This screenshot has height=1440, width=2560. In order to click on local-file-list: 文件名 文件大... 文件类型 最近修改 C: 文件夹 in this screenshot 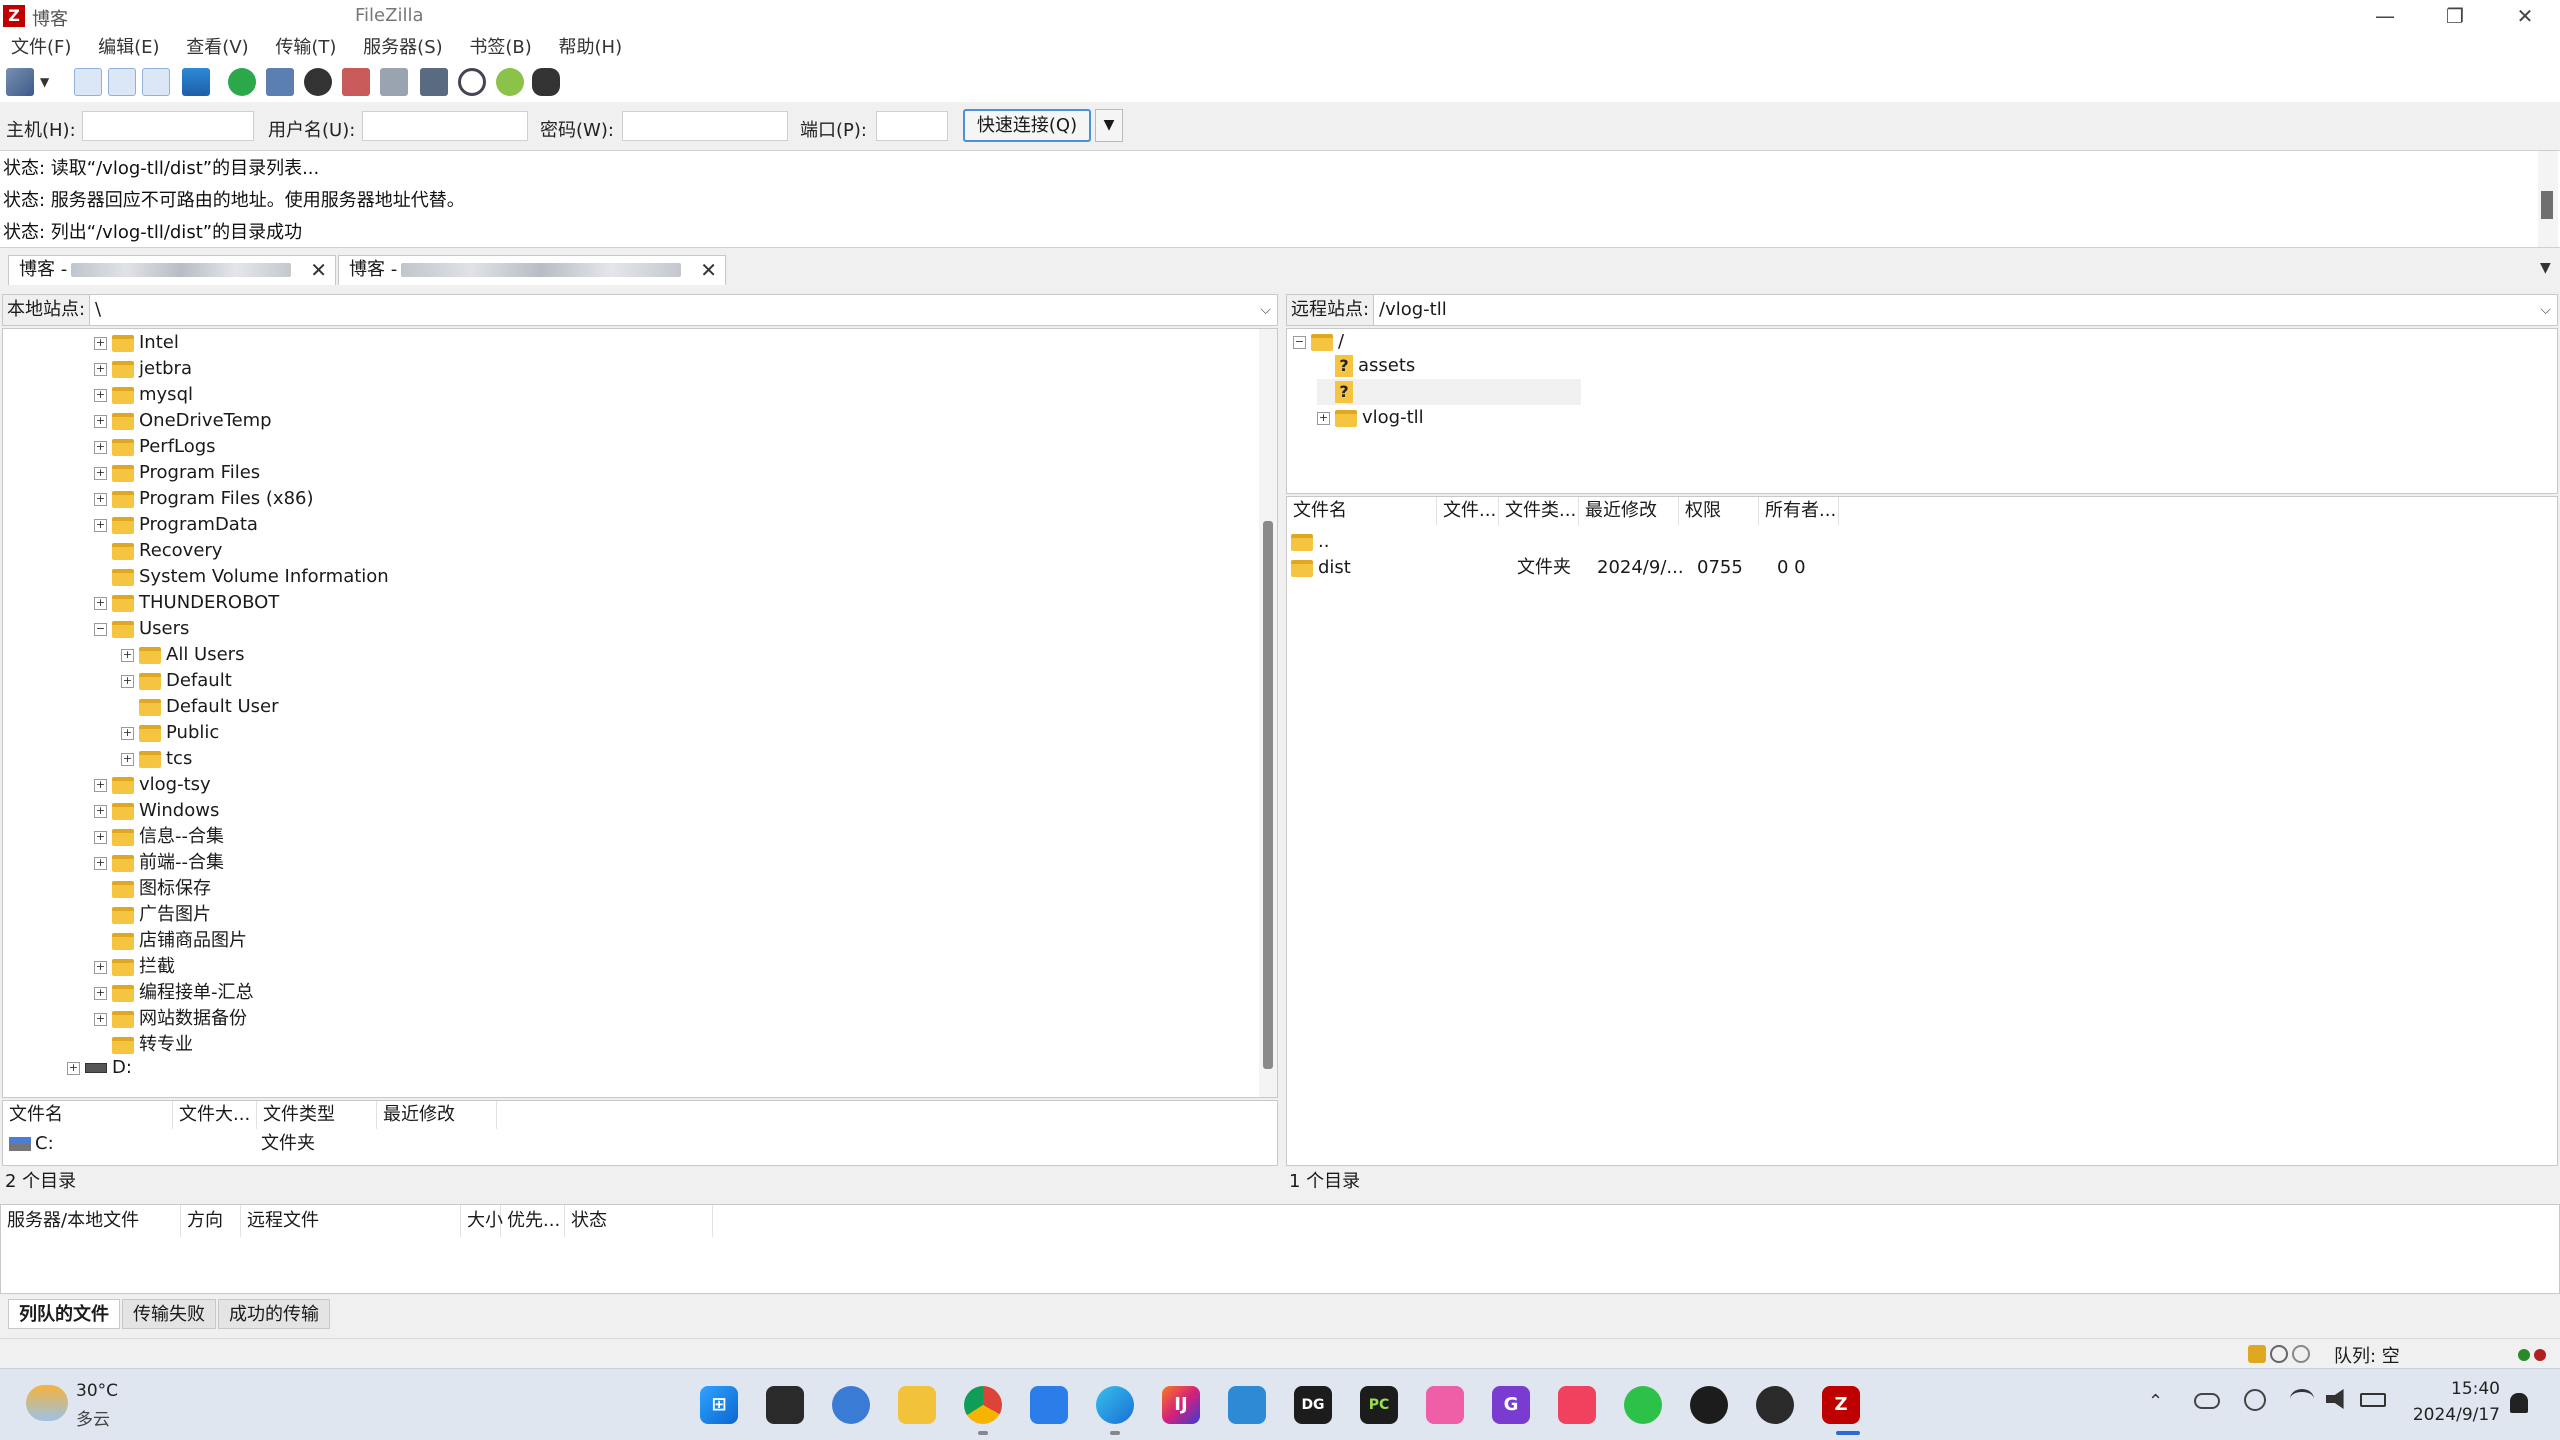, I will do `click(640, 1133)`.